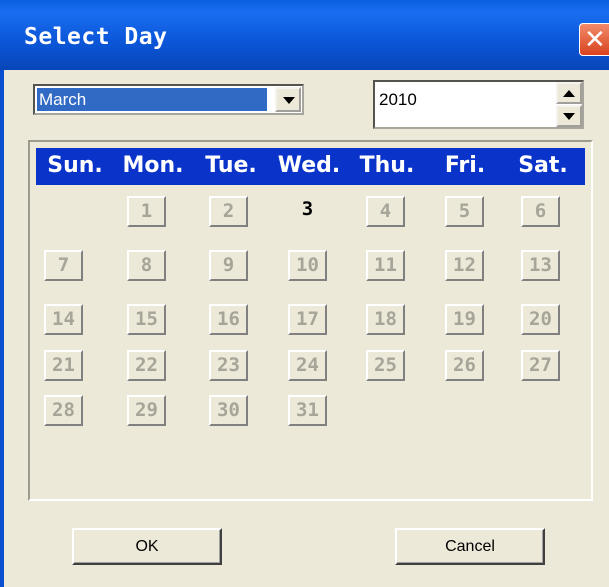 This screenshot has width=609, height=587. I want to click on close-icon: ✕, so click(595, 40).